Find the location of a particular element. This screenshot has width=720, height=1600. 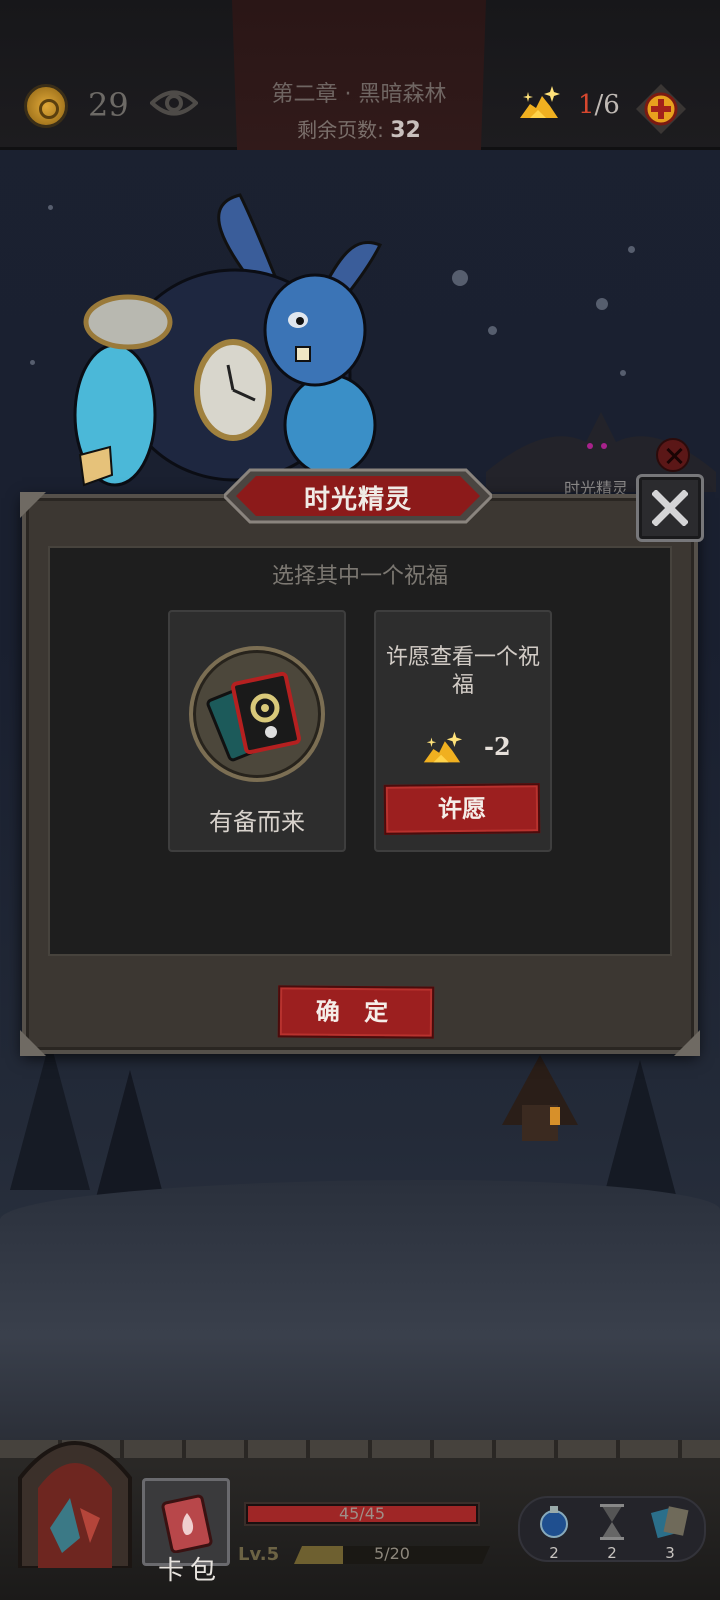

remaining-pages-label: 剩余页数: is located at coordinates (340, 130).